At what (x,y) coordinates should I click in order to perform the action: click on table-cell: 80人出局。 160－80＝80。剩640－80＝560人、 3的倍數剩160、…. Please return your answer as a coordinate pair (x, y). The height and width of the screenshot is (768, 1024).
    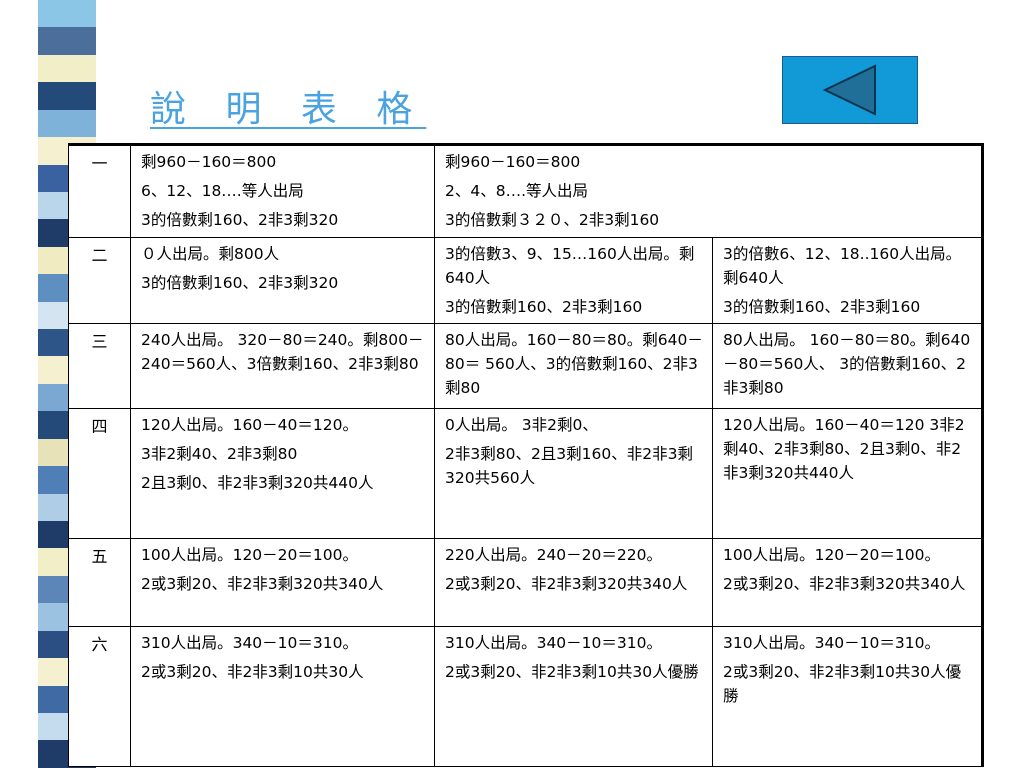
    Looking at the image, I should click on (848, 366).